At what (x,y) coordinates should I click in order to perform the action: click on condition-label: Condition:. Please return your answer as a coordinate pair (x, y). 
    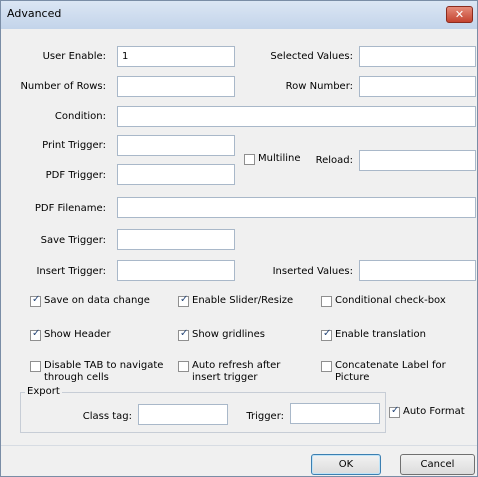
    Looking at the image, I should click on (80, 116).